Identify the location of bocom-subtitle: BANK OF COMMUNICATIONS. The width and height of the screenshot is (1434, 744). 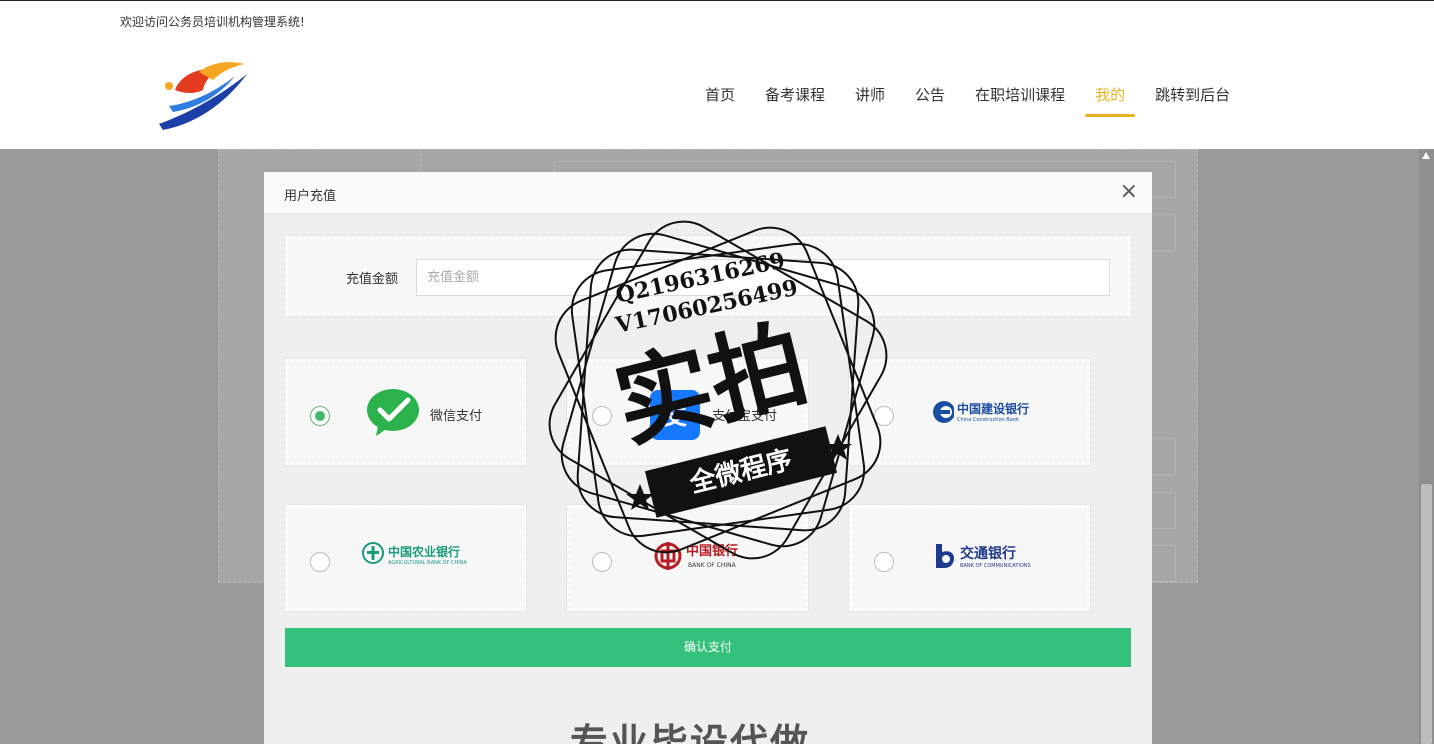
(995, 566).